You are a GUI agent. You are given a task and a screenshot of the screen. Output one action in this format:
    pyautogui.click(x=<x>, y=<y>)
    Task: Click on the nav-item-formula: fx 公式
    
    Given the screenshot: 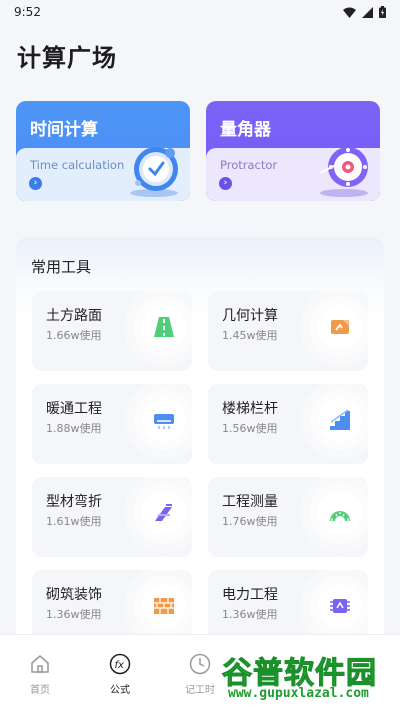 What is the action you would take?
    pyautogui.click(x=120, y=674)
    